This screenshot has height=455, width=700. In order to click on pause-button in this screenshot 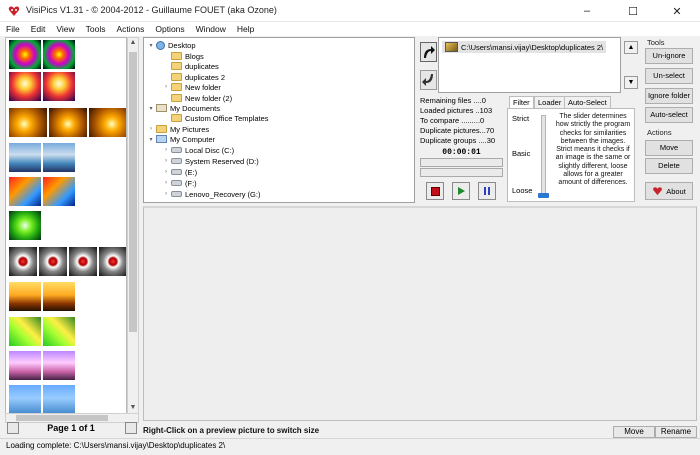, I will do `click(487, 191)`.